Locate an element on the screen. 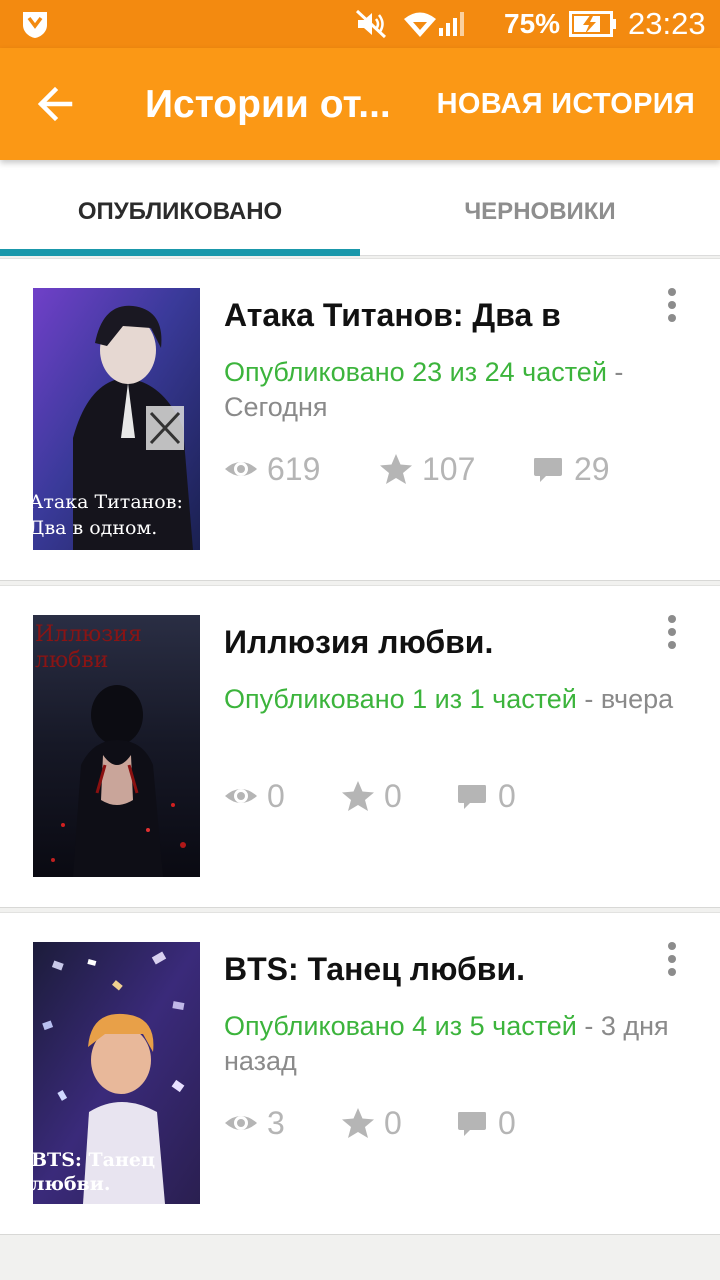 The image size is (720, 1280). publish-date: Сегодня is located at coordinates (276, 407).